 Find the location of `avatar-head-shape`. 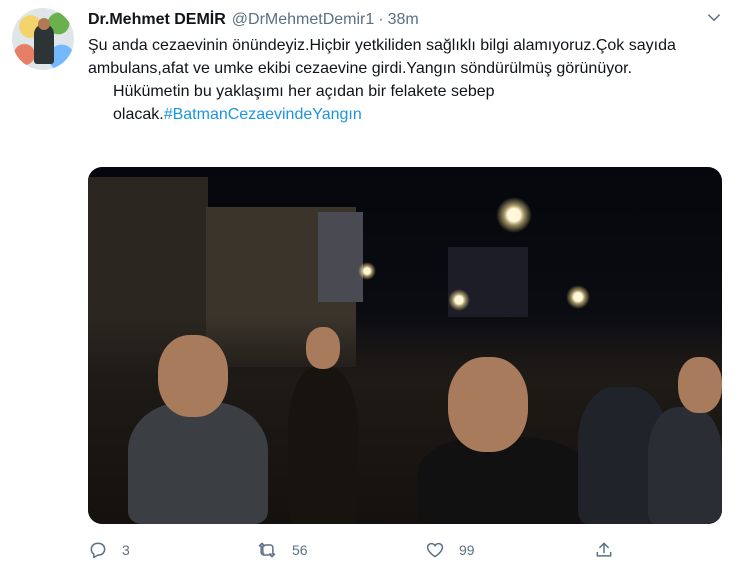

avatar-head-shape is located at coordinates (44, 24).